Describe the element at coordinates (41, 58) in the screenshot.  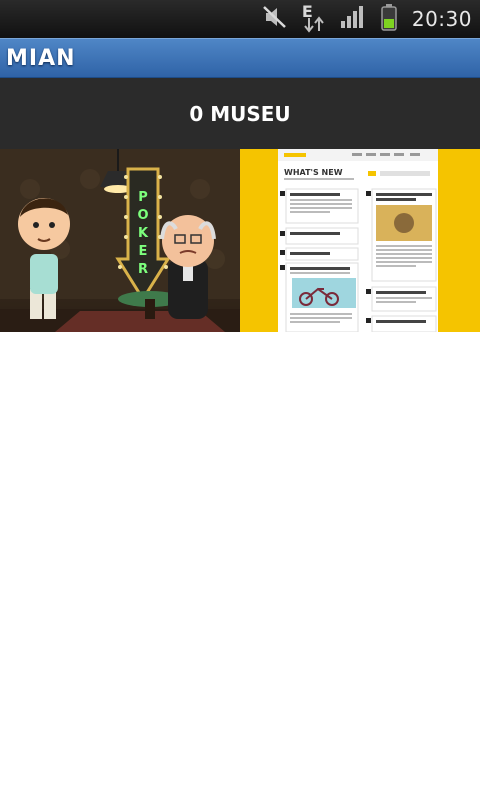
I see `app-title: MIAN` at that location.